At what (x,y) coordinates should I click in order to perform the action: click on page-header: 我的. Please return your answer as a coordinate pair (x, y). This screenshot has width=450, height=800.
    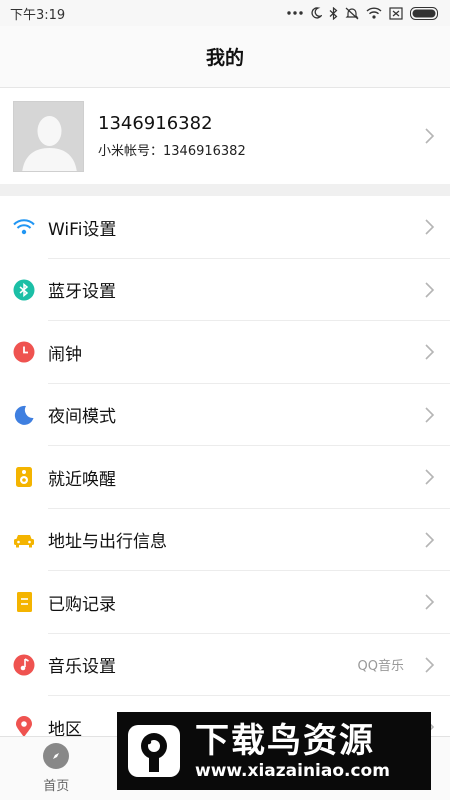
    Looking at the image, I should click on (225, 57).